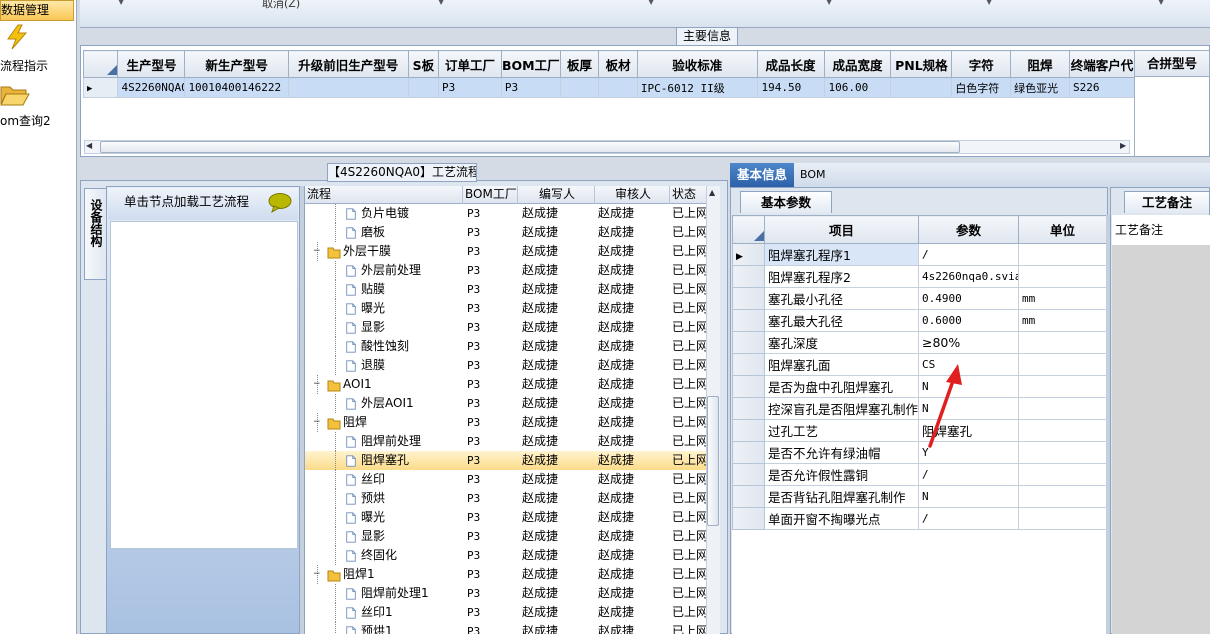 The image size is (1210, 634). Describe the element at coordinates (511, 536) in the screenshot. I see `process-tree-row: 显影 P3 赵成捷 赵成捷 已上网` at that location.